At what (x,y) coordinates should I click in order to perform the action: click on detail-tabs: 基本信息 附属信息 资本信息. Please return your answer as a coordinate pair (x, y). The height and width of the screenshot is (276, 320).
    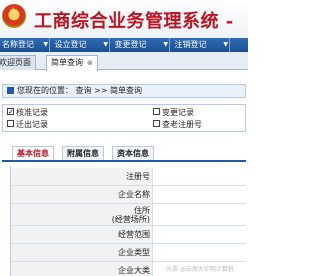
    Looking at the image, I should click on (124, 154).